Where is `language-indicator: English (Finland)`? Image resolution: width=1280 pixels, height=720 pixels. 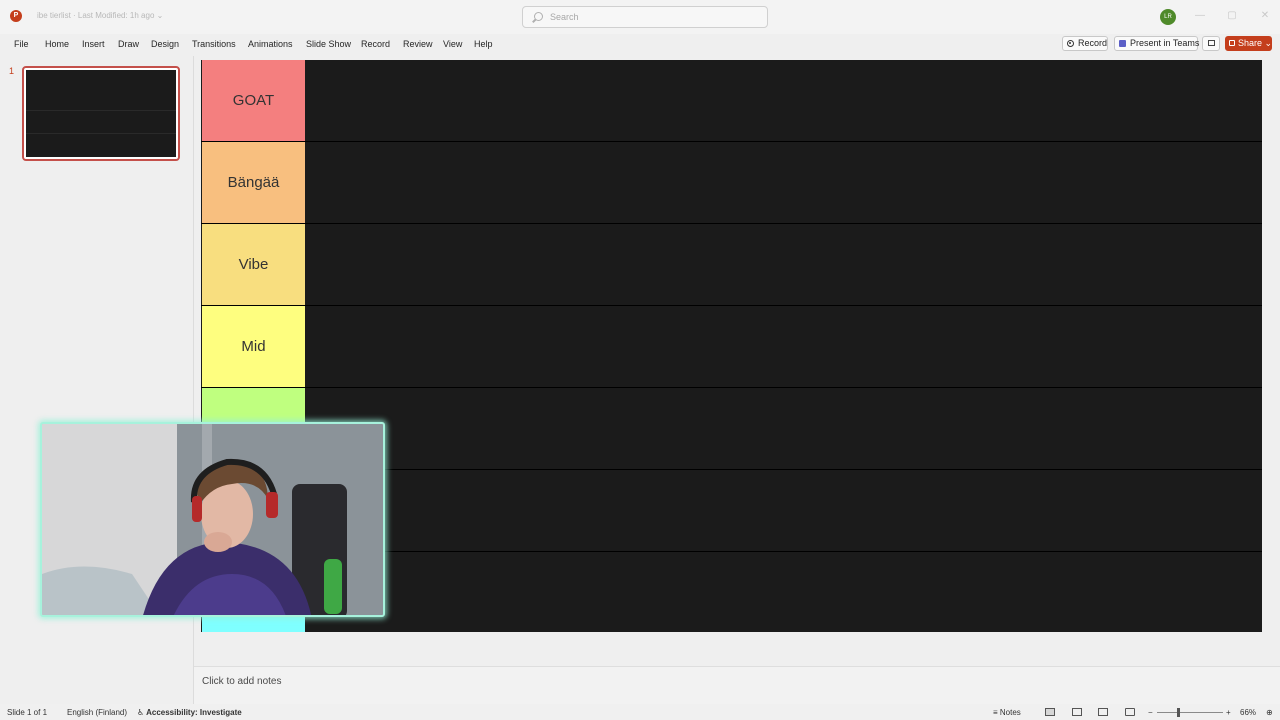 language-indicator: English (Finland) is located at coordinates (97, 712).